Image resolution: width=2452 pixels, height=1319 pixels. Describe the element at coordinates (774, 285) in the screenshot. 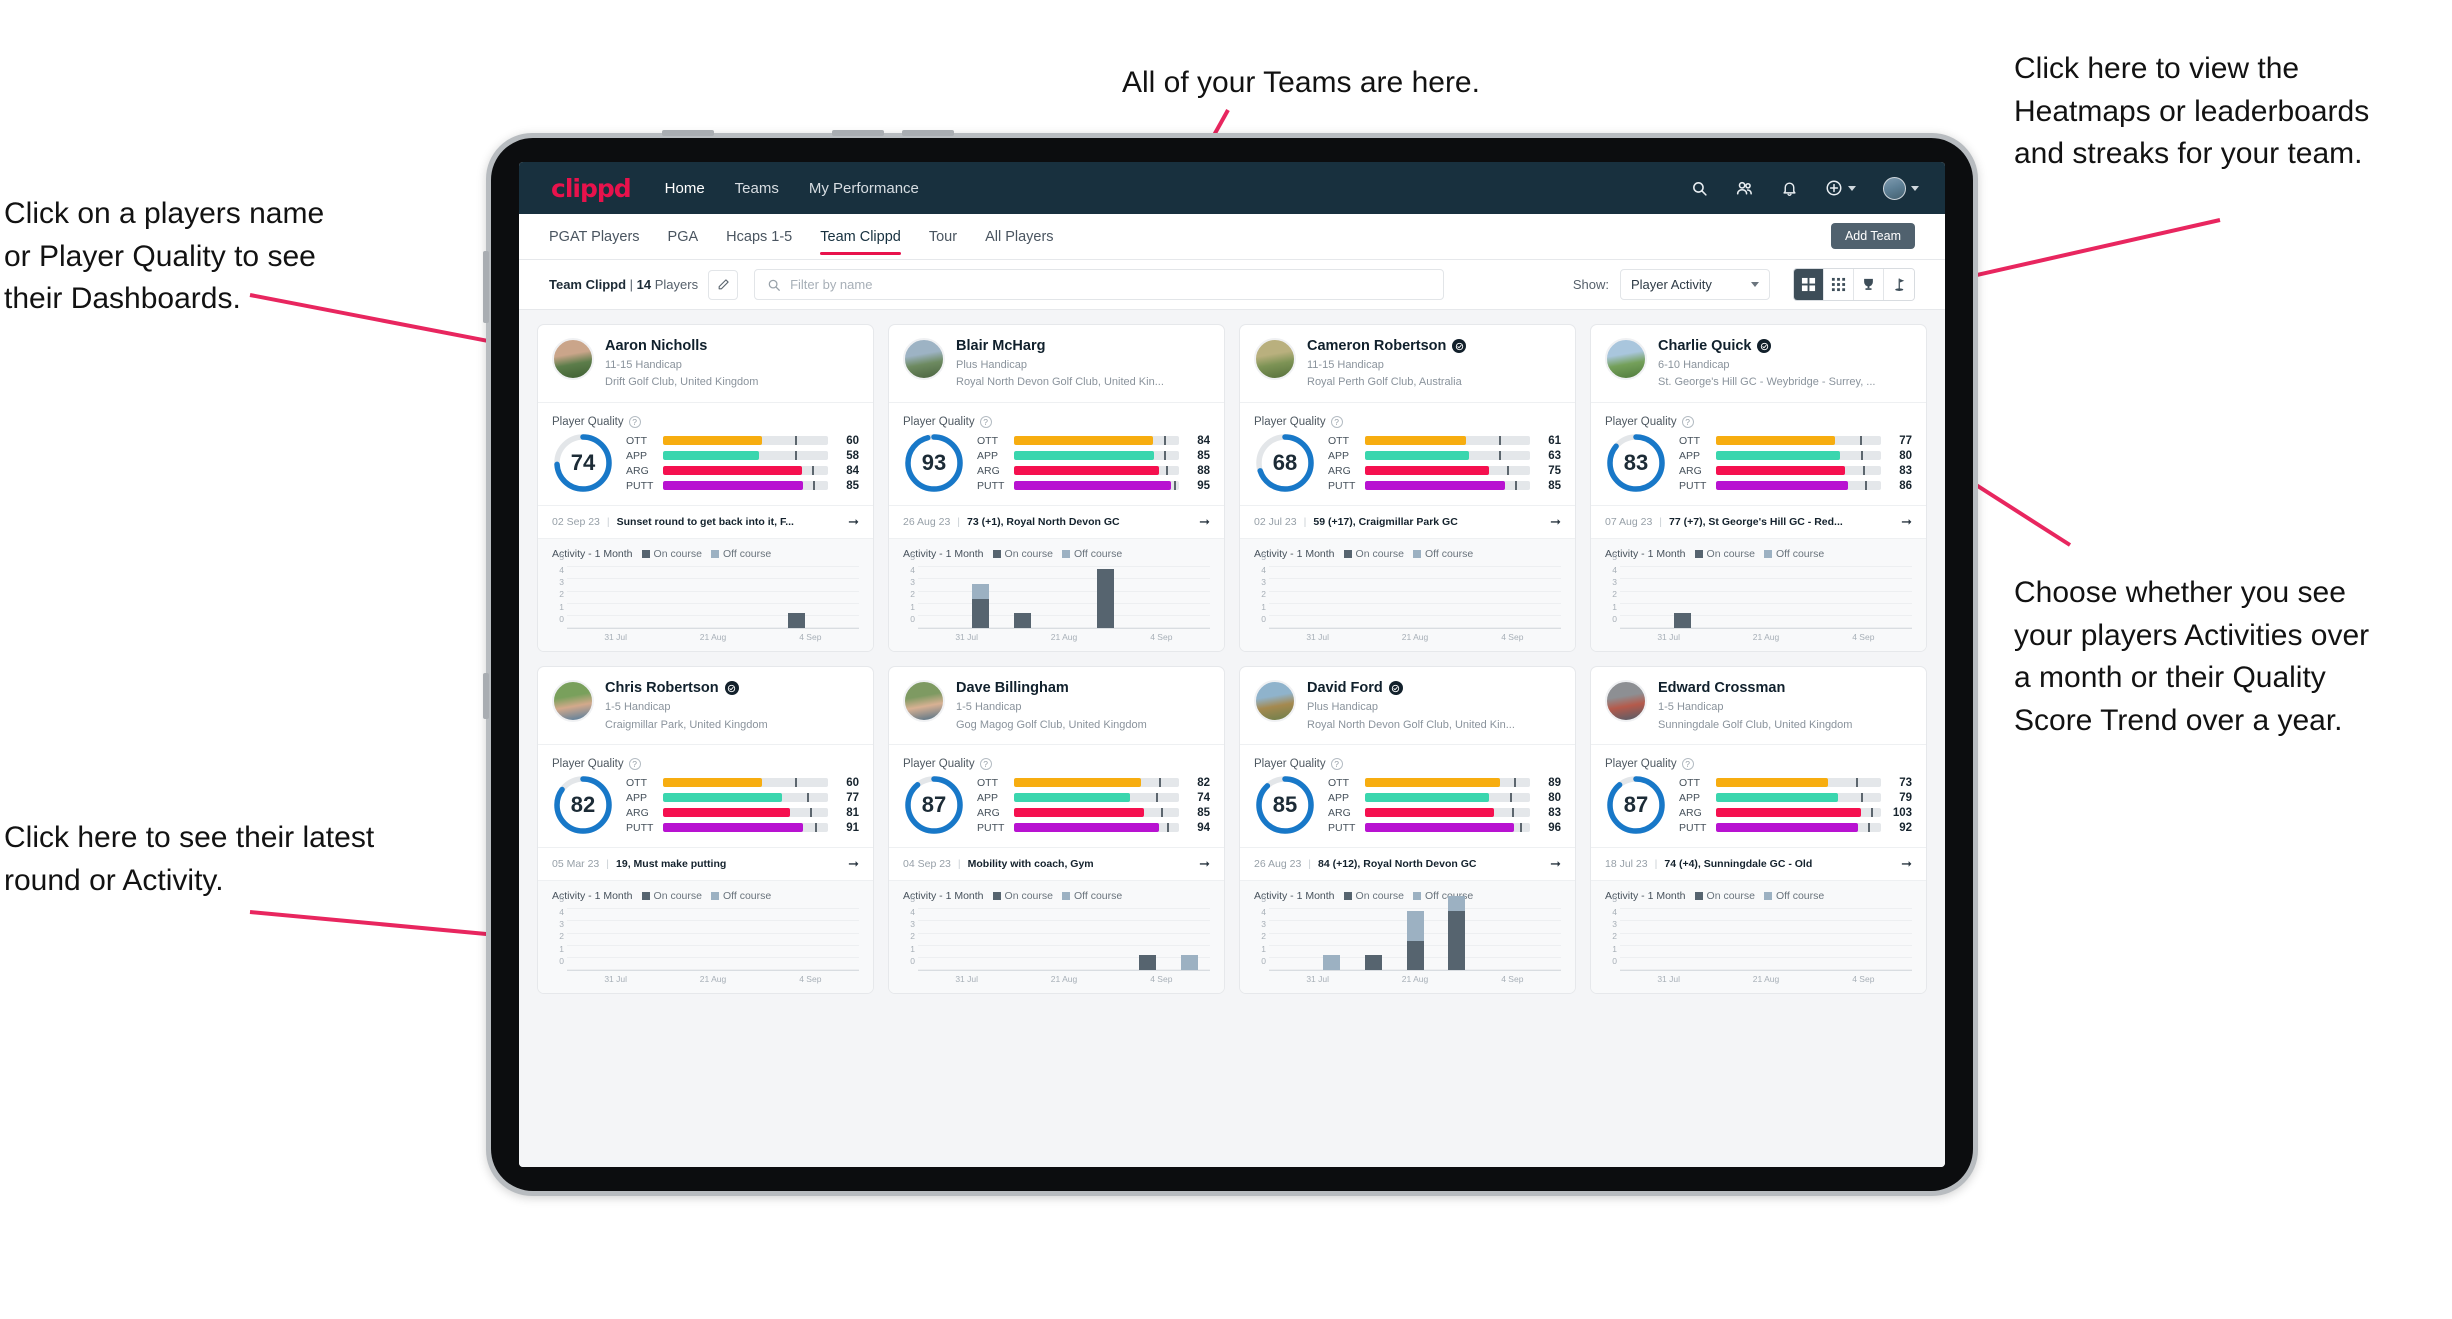

I see `search-icon-input` at that location.